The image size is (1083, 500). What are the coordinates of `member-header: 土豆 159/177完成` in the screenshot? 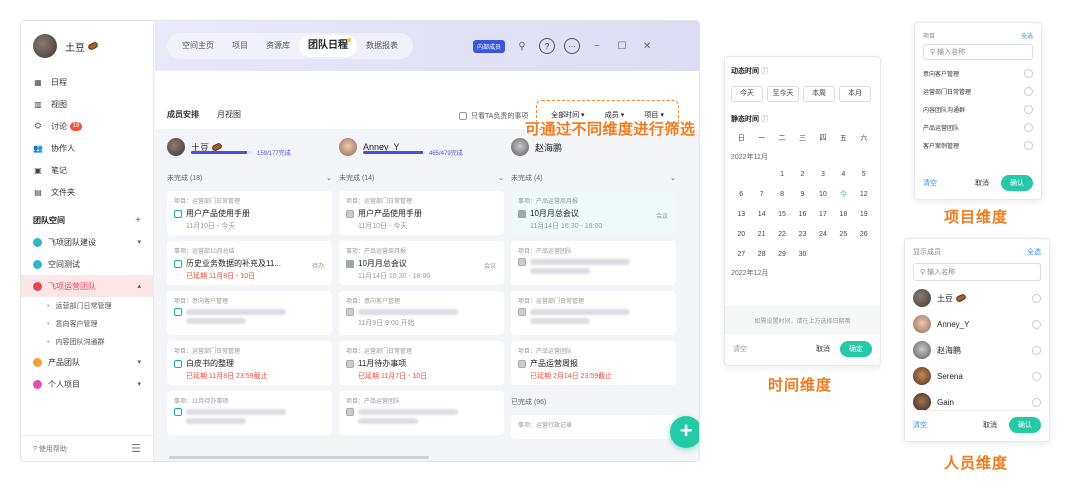 It's located at (249, 147).